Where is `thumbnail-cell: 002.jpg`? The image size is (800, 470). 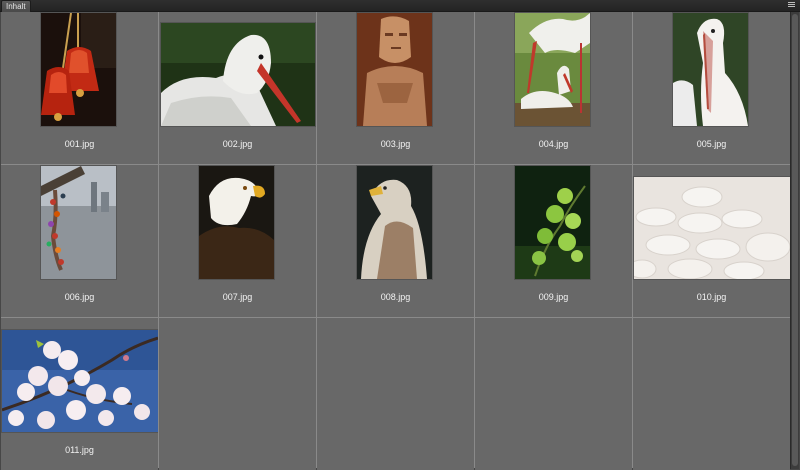 thumbnail-cell: 002.jpg is located at coordinates (237, 88).